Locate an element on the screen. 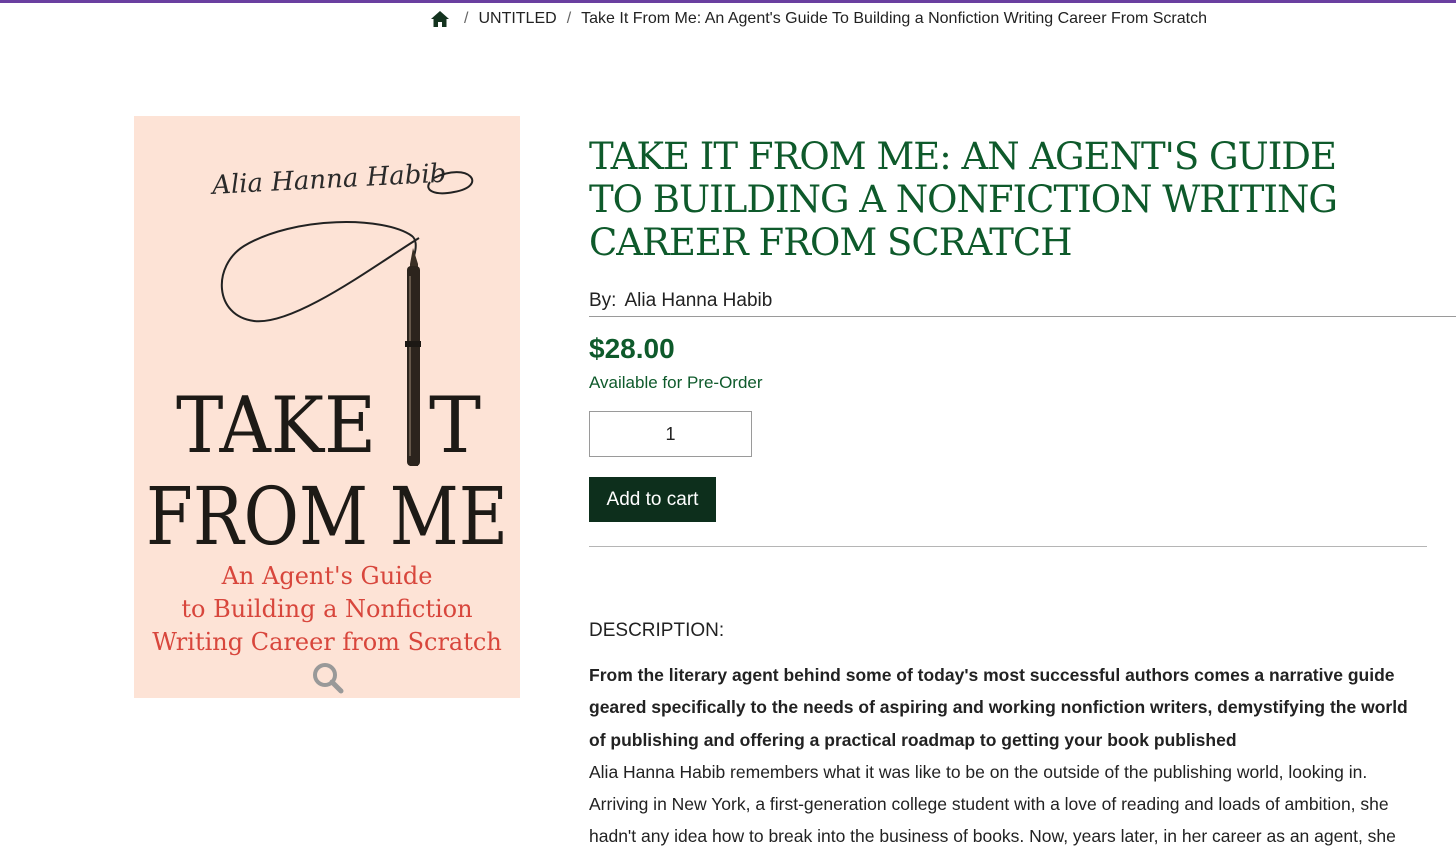  quantity-input is located at coordinates (670, 434).